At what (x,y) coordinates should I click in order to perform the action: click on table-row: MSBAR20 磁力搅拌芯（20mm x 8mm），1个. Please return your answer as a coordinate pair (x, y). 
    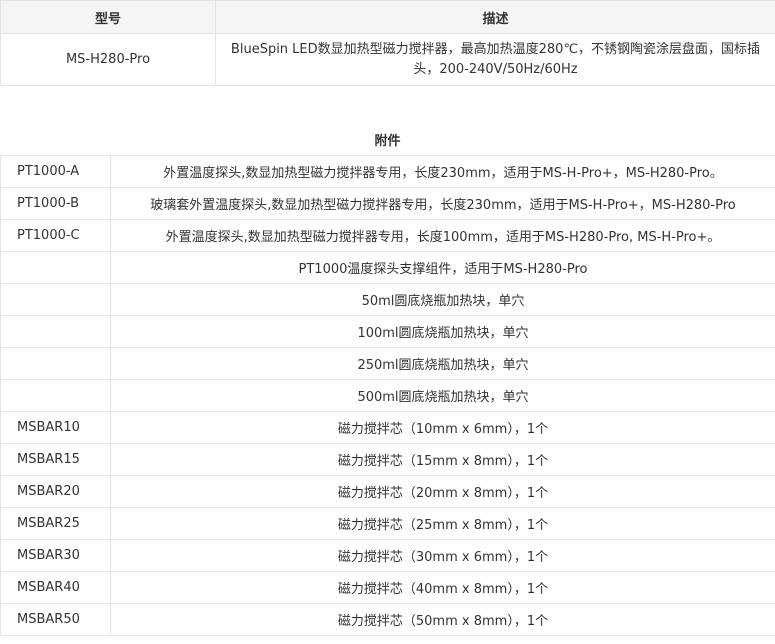
    Looking at the image, I should click on (387, 491).